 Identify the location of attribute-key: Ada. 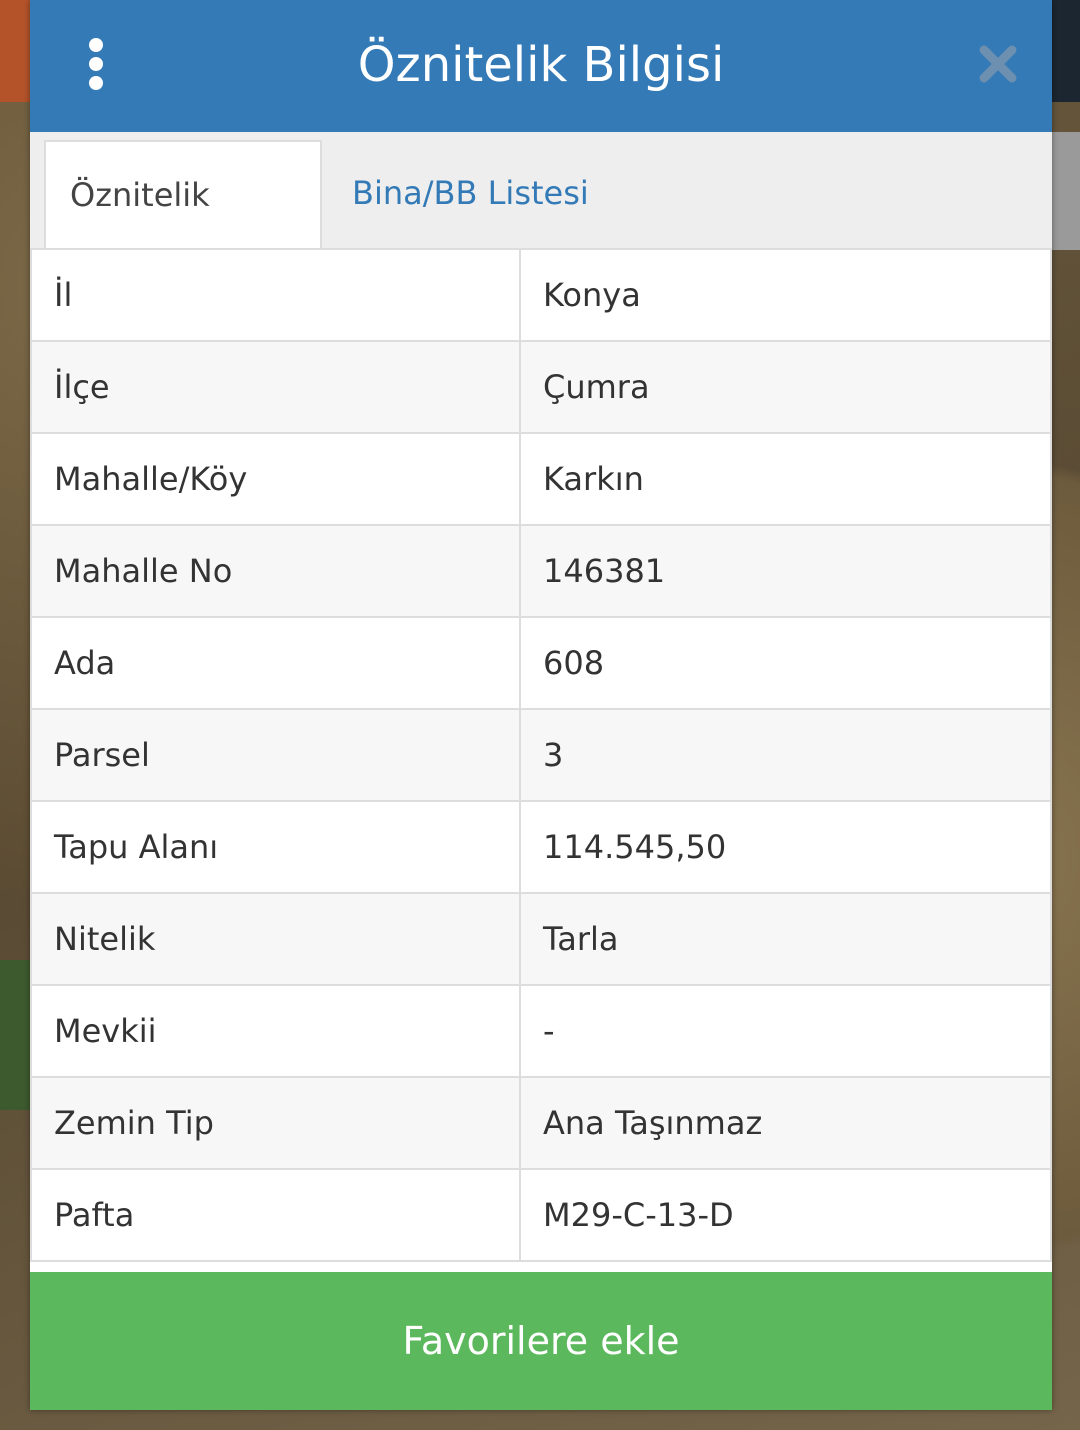
(275, 663).